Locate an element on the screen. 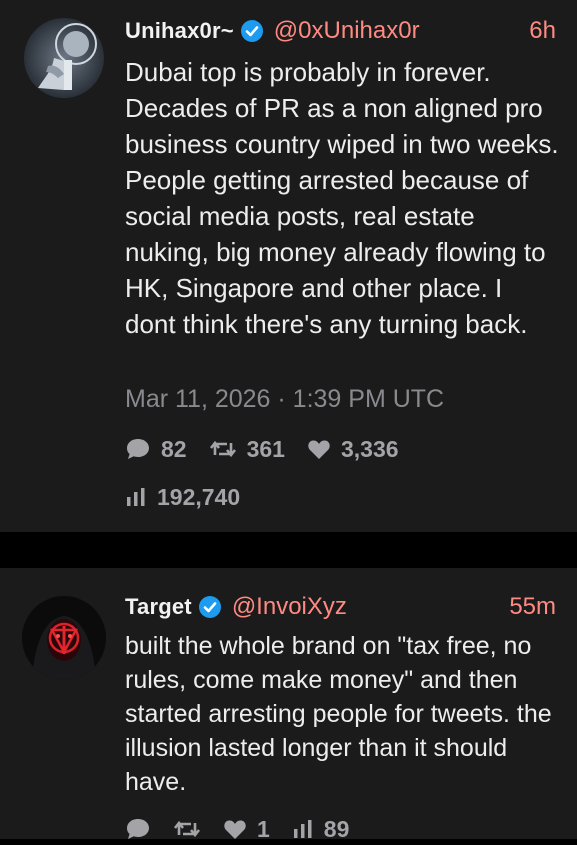  post-time: 55m is located at coordinates (532, 607).